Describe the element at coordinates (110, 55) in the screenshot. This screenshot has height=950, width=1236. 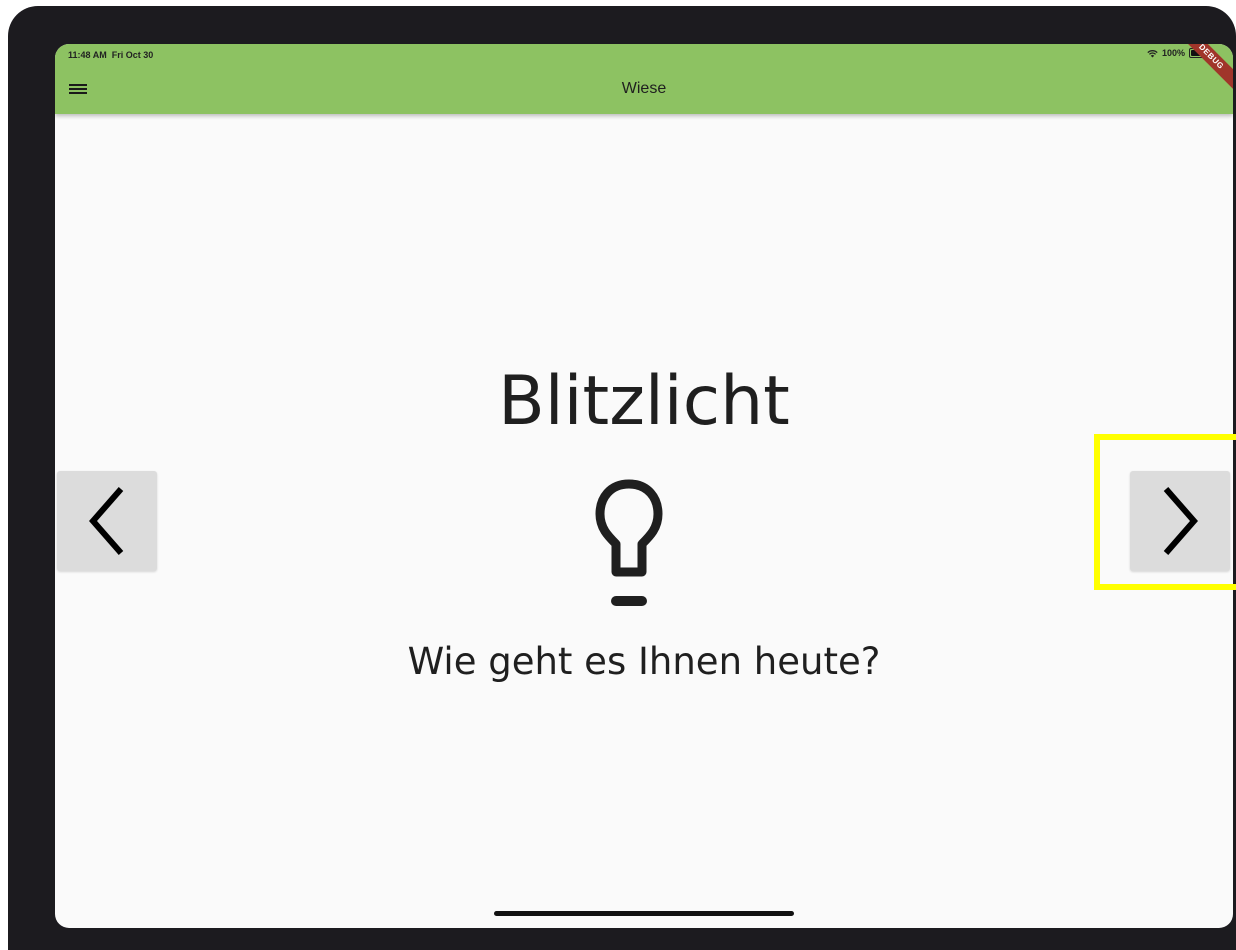
I see `status-bar-time: 11:48 AM Fri Oct 30` at that location.